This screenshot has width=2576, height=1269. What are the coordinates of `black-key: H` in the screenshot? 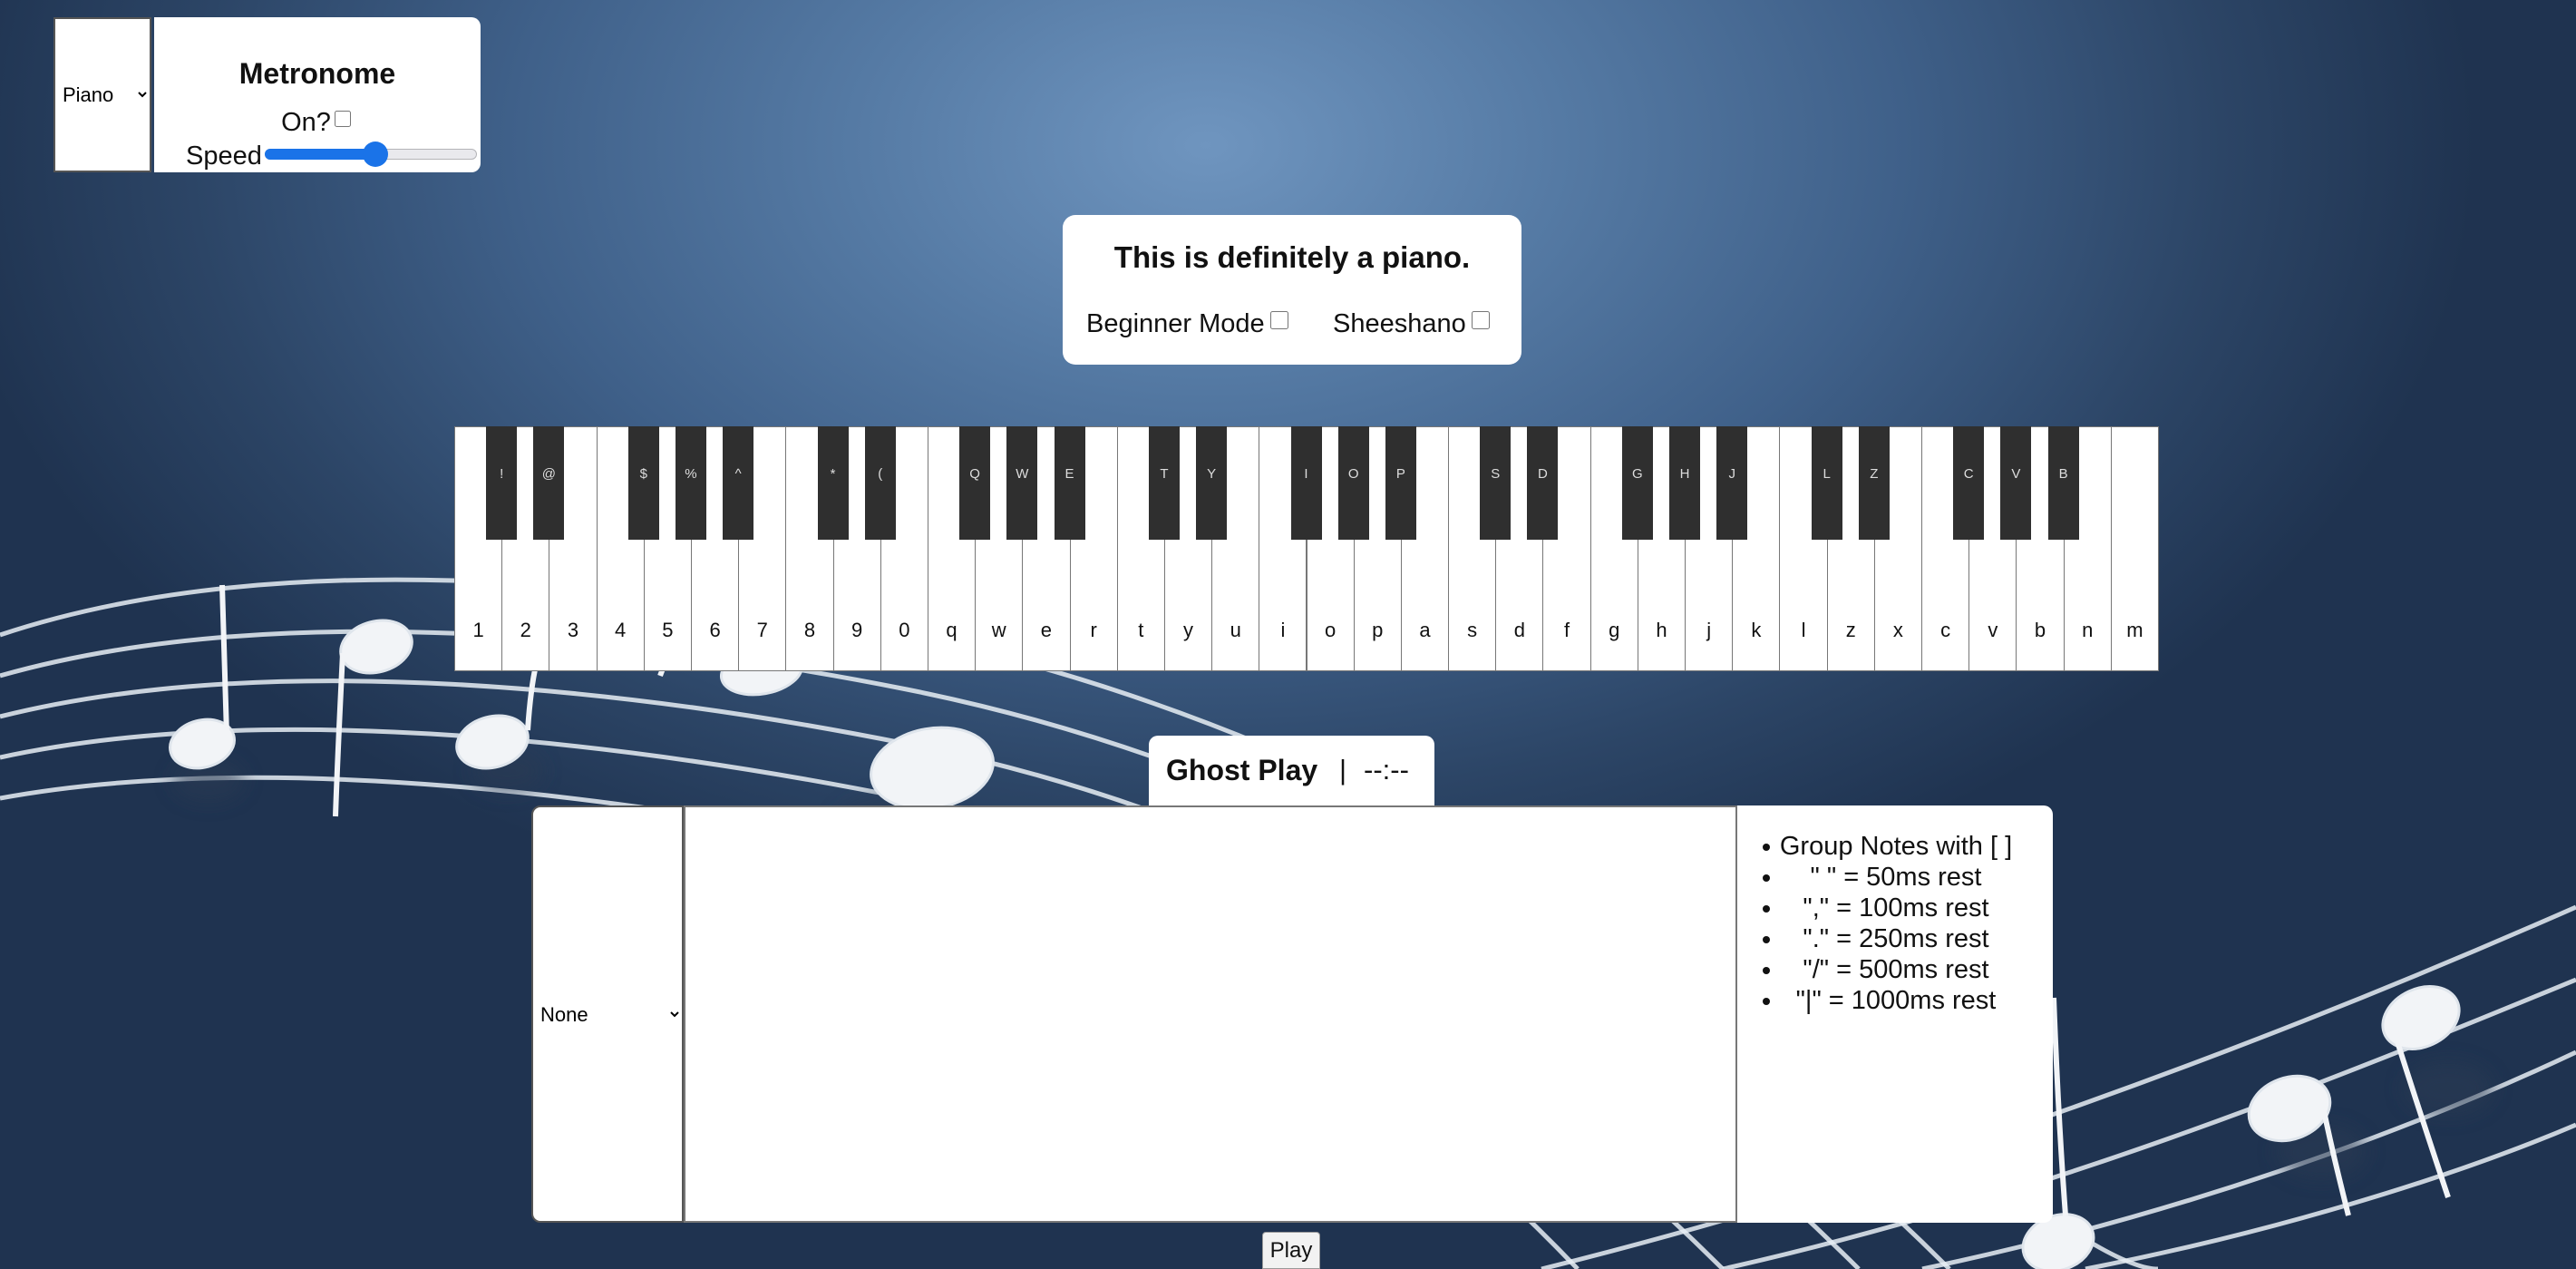 It's located at (1685, 483).